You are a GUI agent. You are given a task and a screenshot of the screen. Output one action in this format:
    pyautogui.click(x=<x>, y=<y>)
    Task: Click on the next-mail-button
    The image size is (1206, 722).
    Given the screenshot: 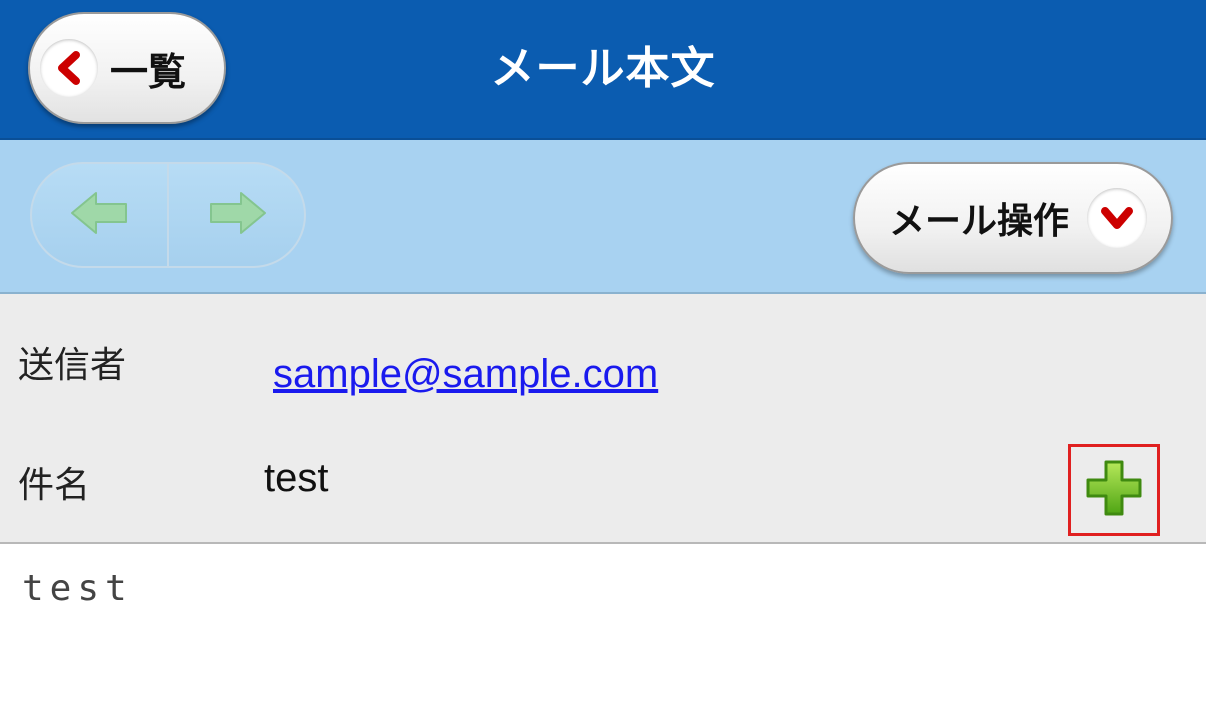 What is the action you would take?
    pyautogui.click(x=236, y=215)
    